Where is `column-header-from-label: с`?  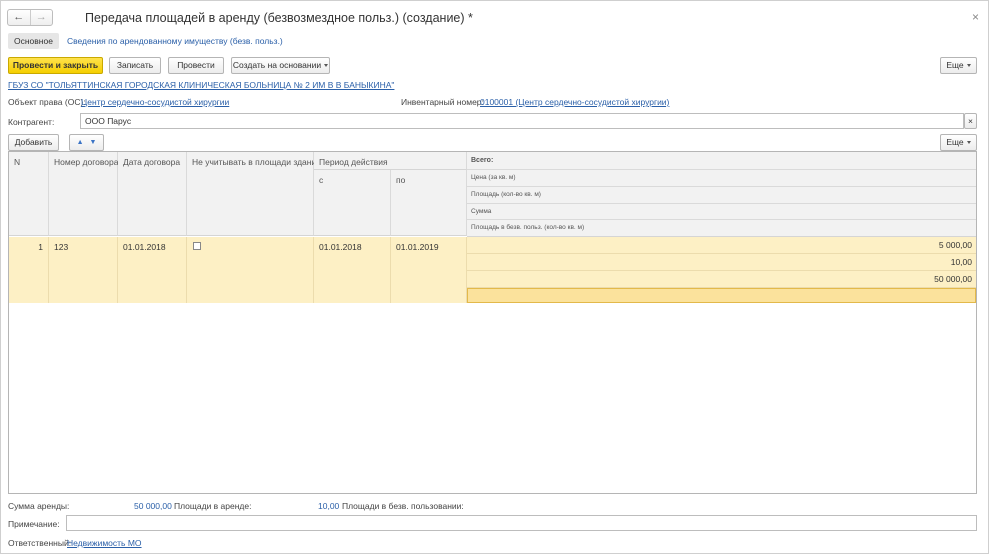
column-header-from-label: с is located at coordinates (321, 180).